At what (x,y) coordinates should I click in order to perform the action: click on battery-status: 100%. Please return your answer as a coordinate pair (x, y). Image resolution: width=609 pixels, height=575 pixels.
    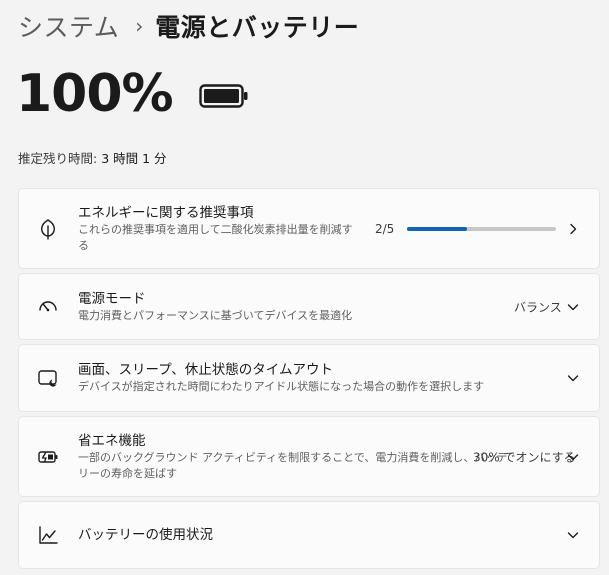
    Looking at the image, I should click on (132, 94).